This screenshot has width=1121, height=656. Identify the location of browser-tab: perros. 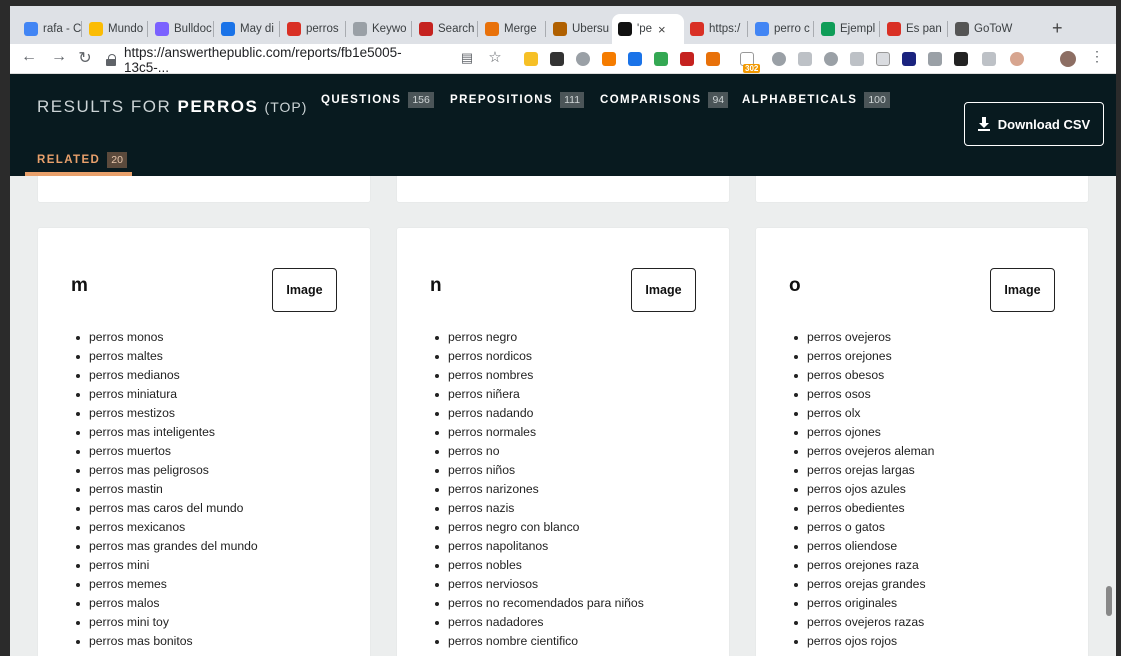
(313, 29).